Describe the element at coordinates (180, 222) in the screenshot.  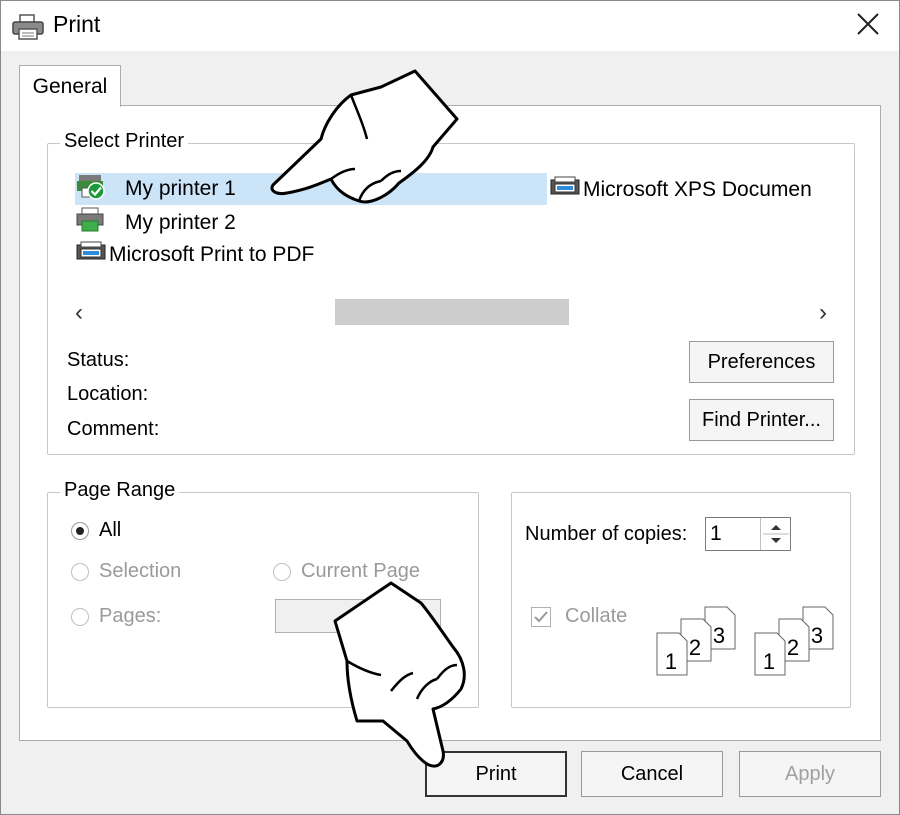
I see `printer-name: My printer 2` at that location.